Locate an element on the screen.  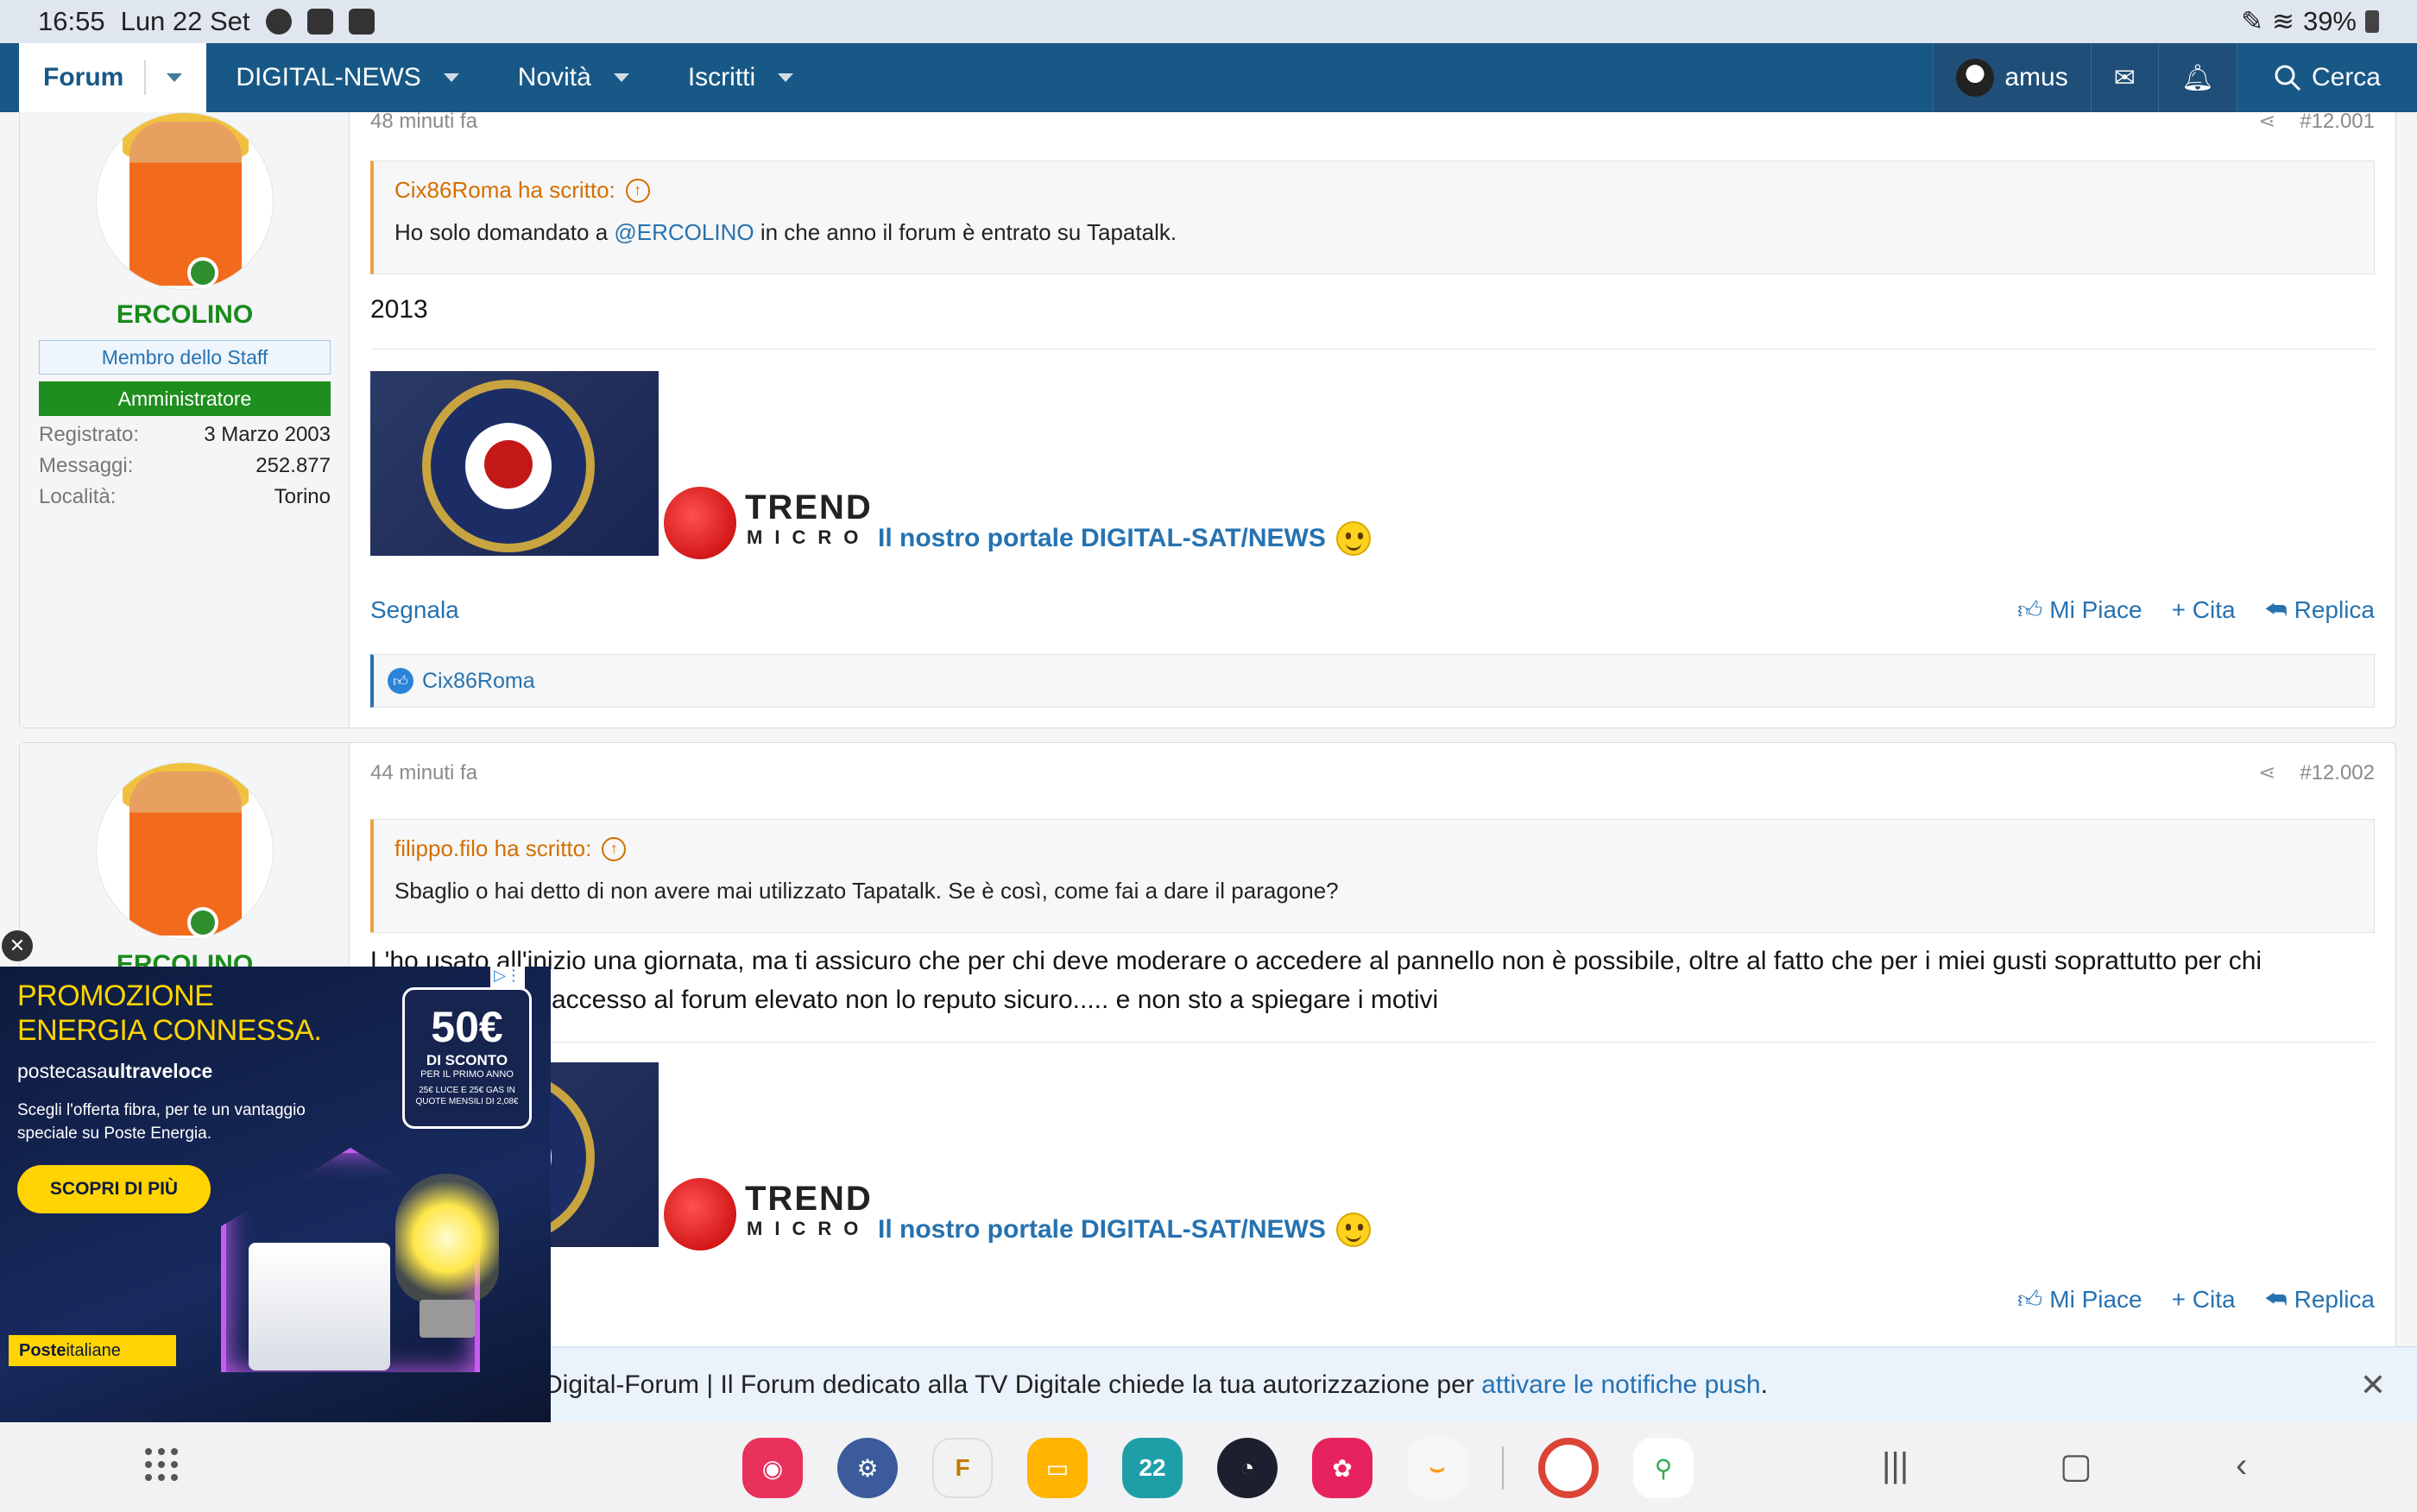
search-button: Cerca is located at coordinates (2326, 77).